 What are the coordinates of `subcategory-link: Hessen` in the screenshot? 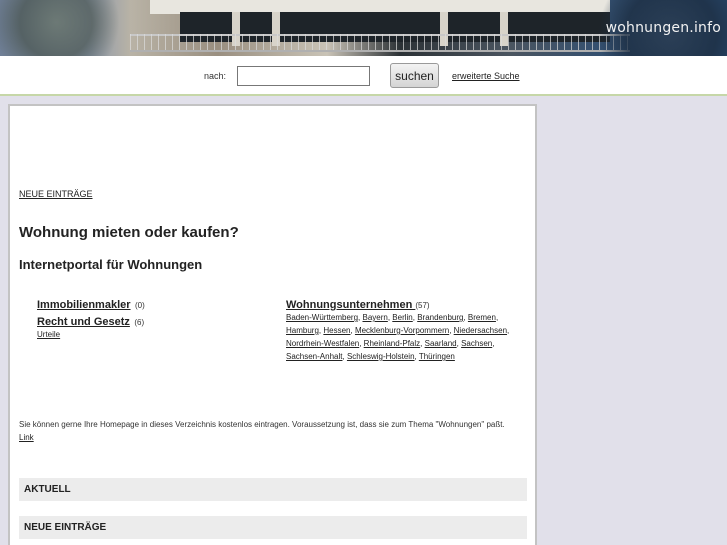 It's located at (336, 330).